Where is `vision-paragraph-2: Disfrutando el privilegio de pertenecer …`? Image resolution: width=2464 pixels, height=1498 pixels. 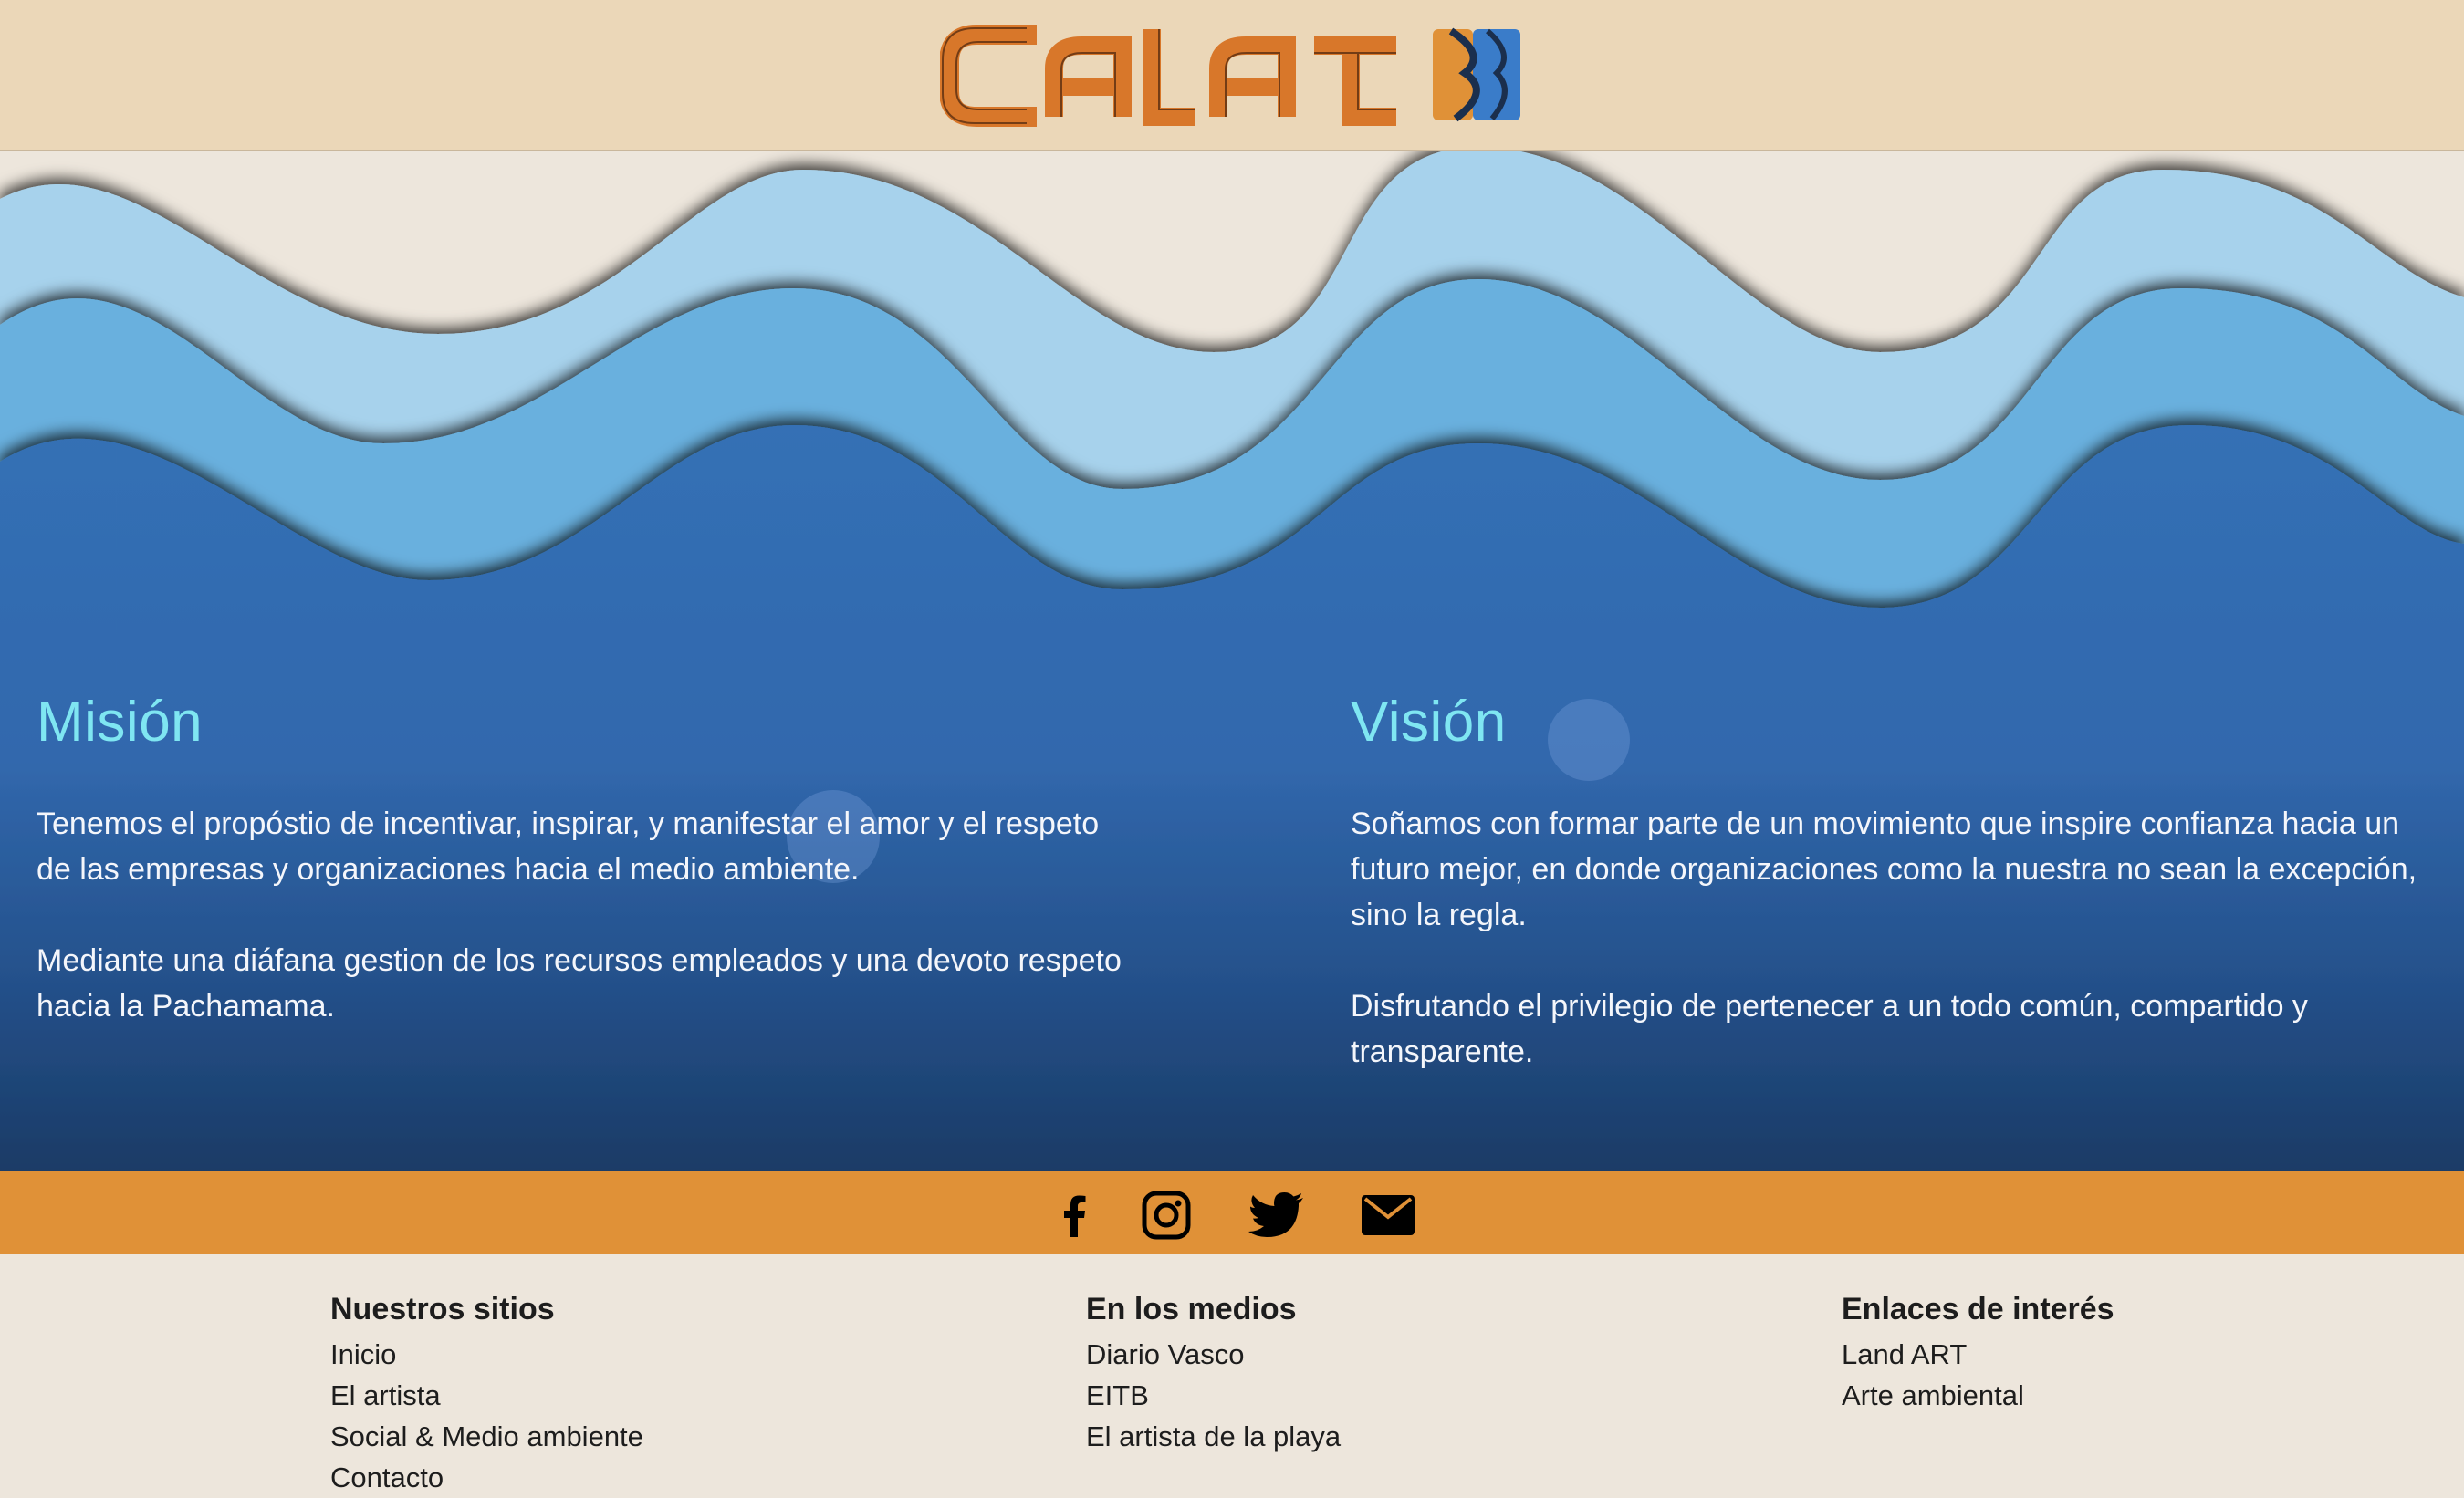 vision-paragraph-2: Disfrutando el privilegio de pertenecer … is located at coordinates (1829, 1029).